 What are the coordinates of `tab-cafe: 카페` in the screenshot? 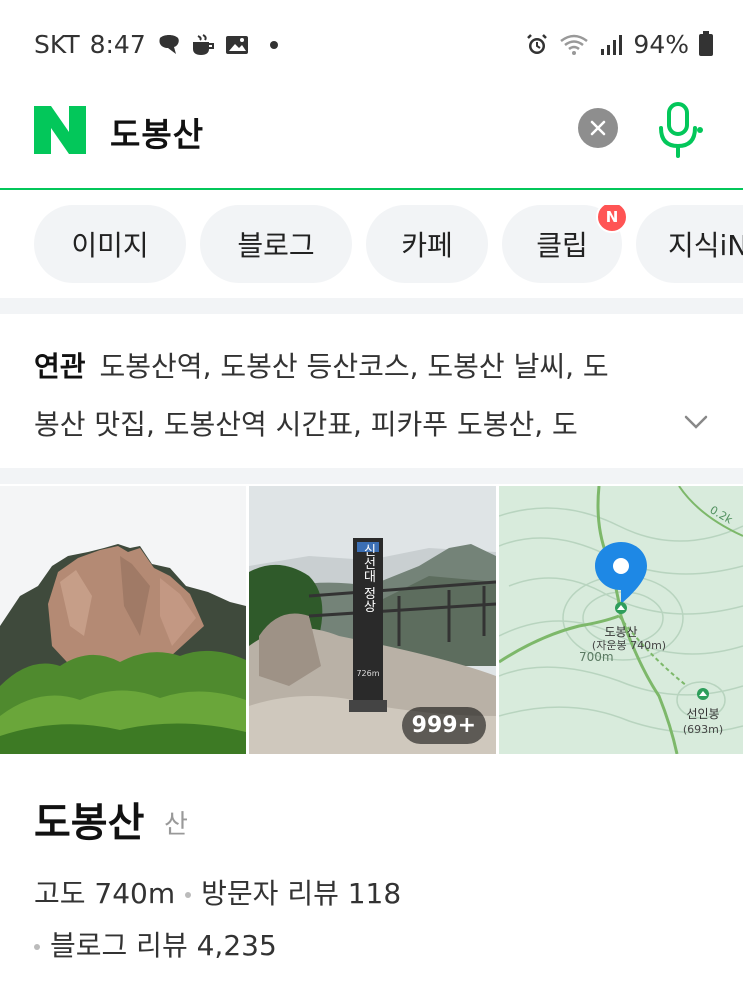 It's located at (427, 244).